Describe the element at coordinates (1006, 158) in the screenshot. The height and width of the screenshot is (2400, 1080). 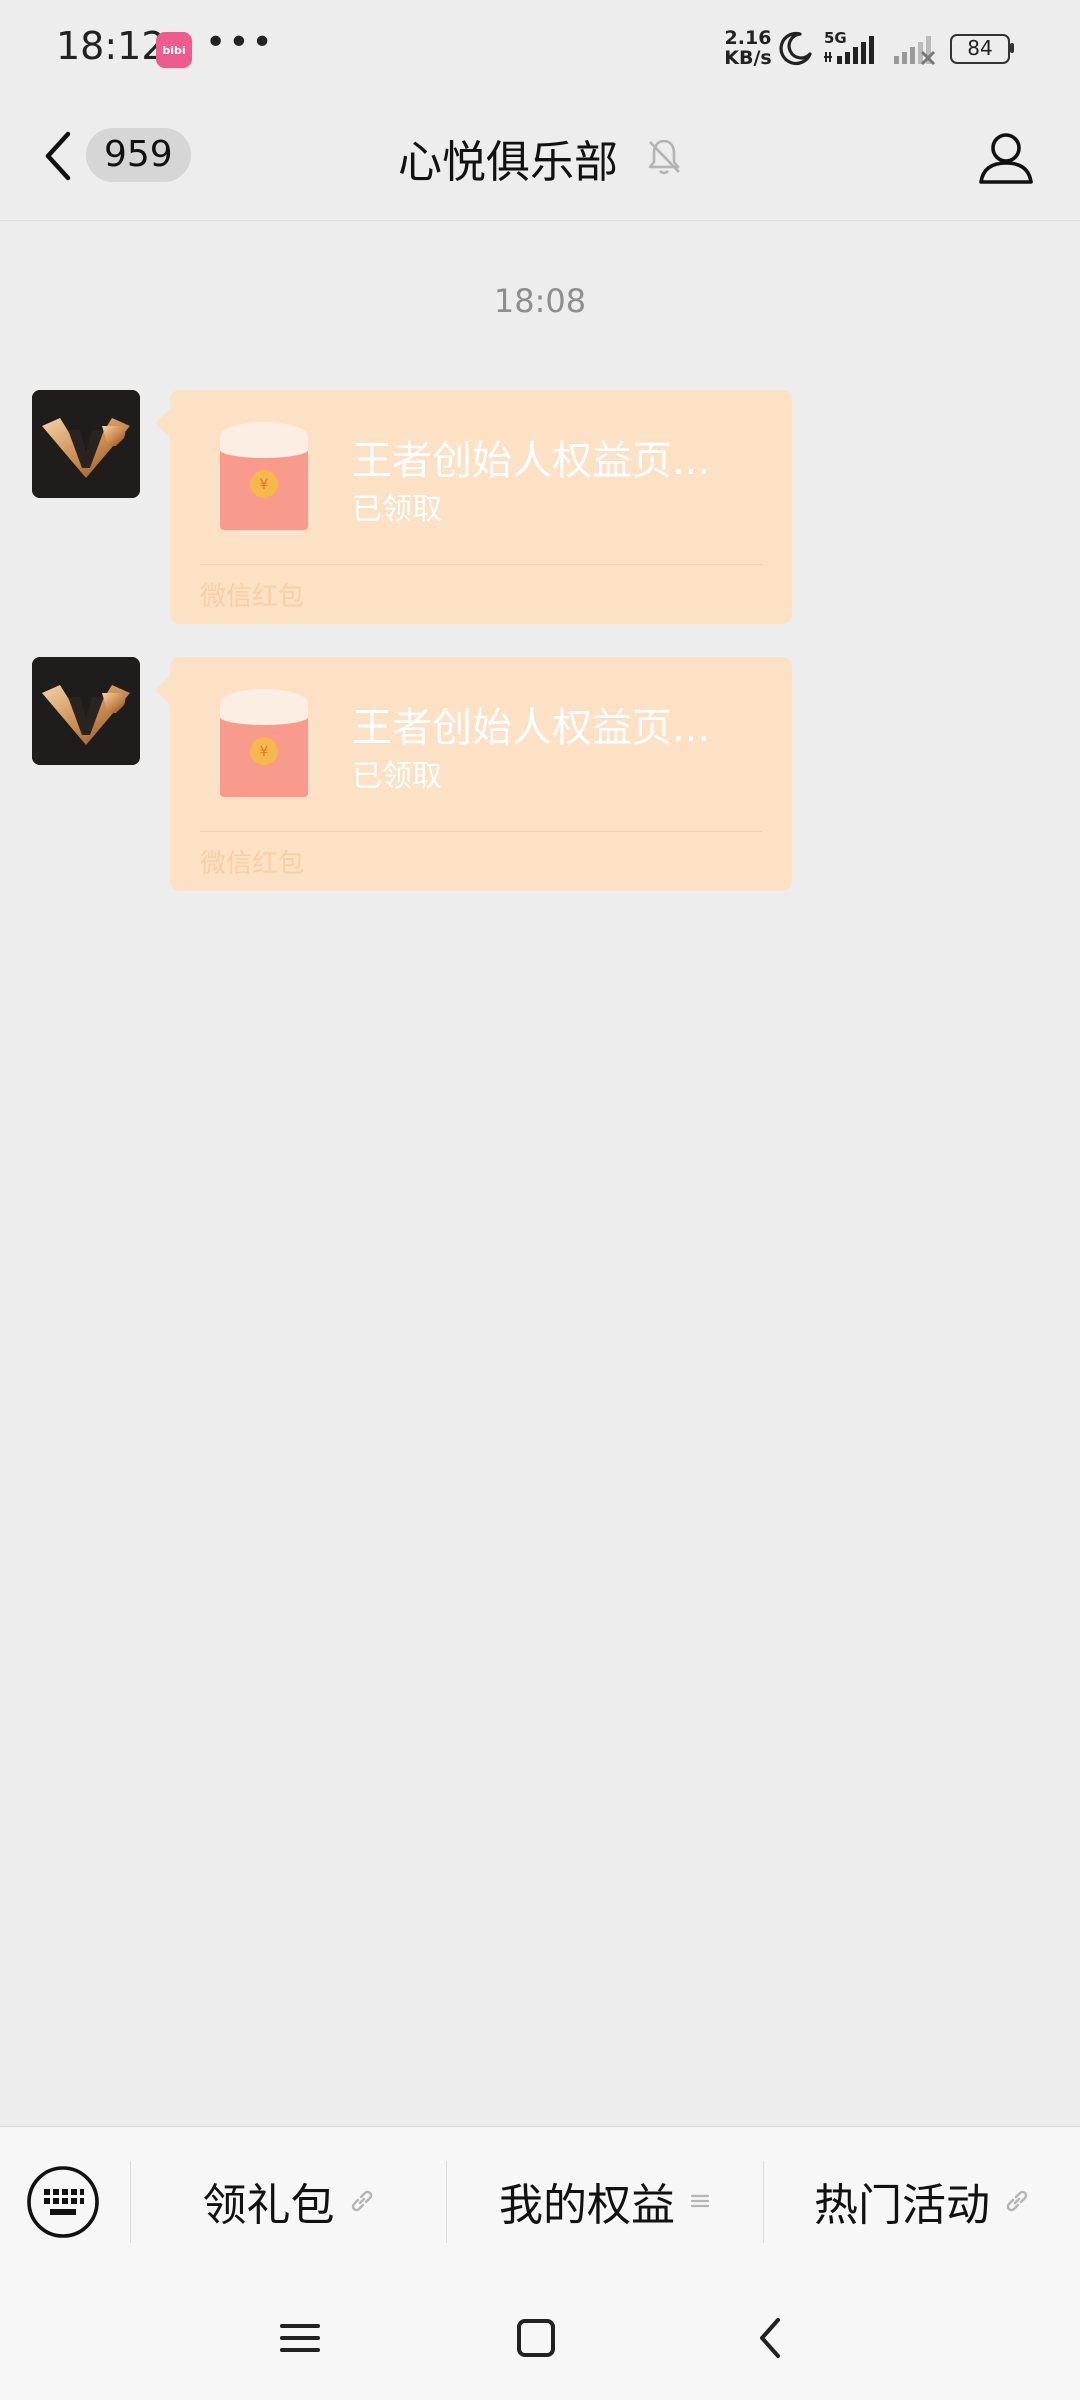
I see `chat-info-person-icon` at that location.